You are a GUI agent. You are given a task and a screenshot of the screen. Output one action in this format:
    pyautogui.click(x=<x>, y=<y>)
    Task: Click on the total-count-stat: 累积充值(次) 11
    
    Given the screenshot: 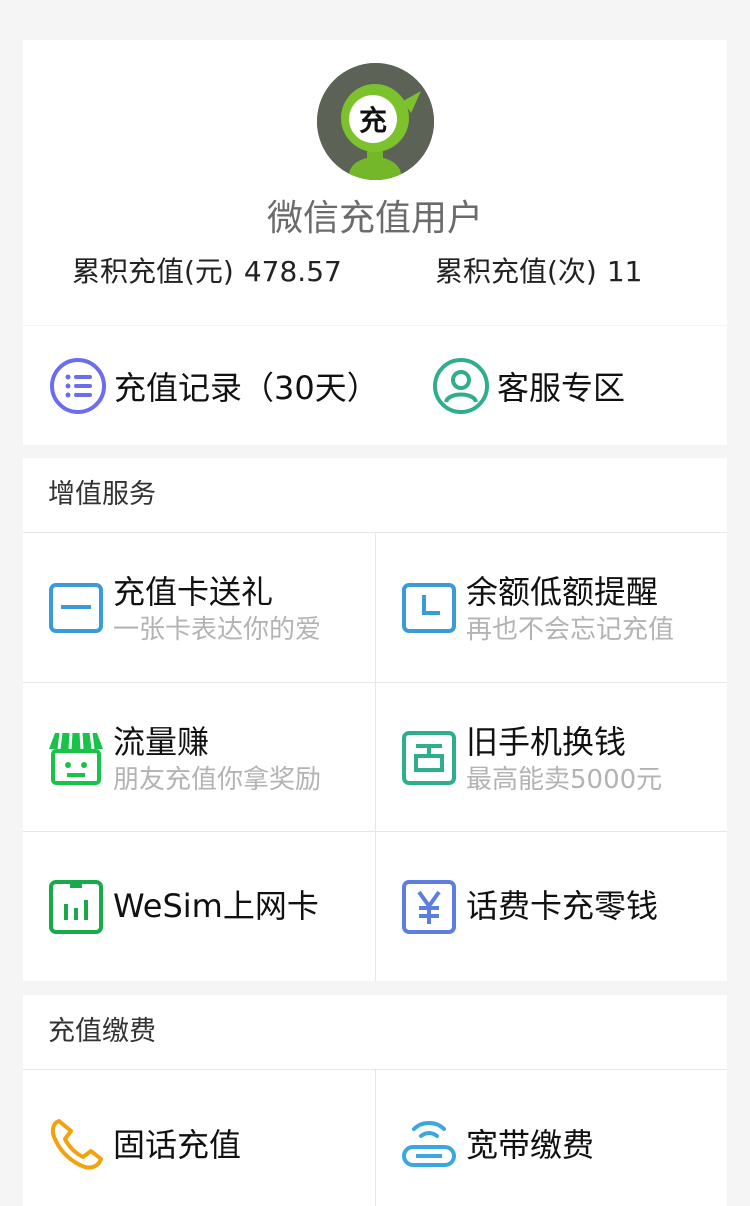 What is the action you would take?
    pyautogui.click(x=539, y=272)
    